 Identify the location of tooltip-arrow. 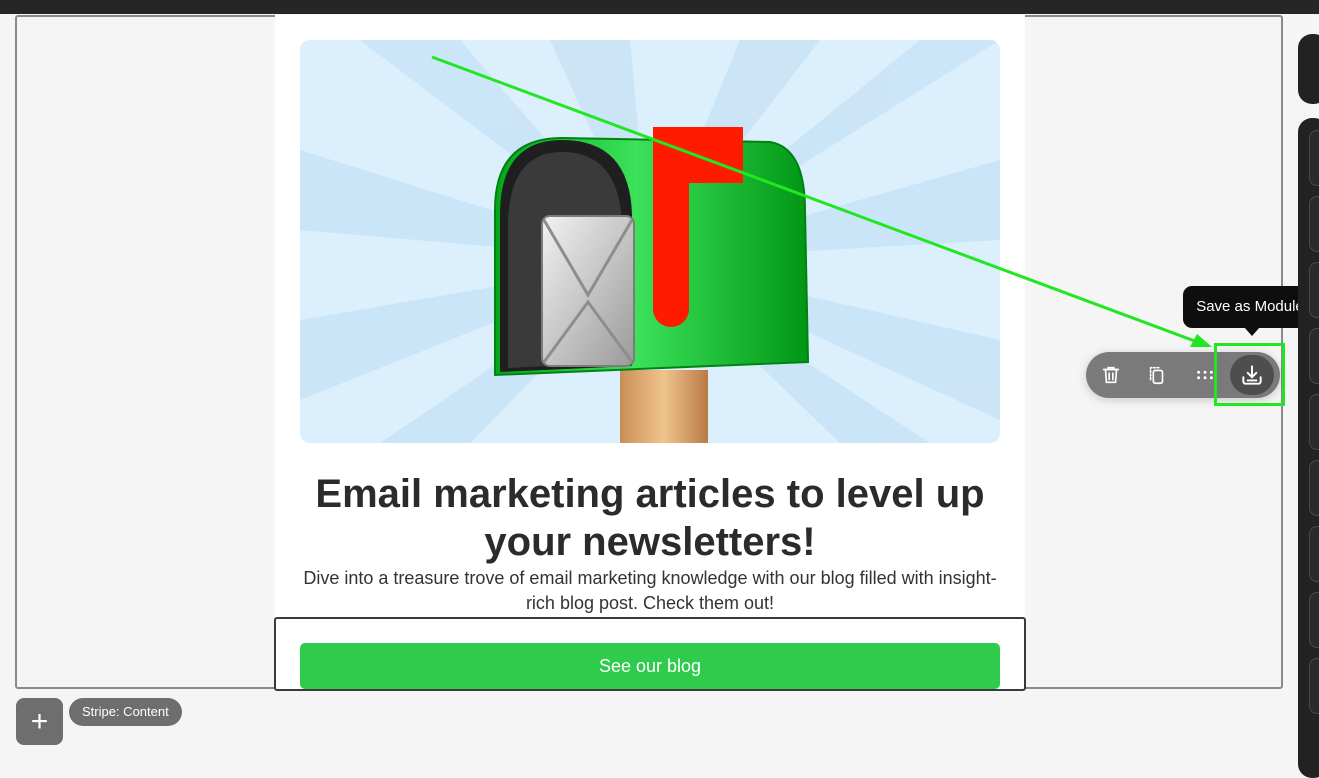
(1252, 331).